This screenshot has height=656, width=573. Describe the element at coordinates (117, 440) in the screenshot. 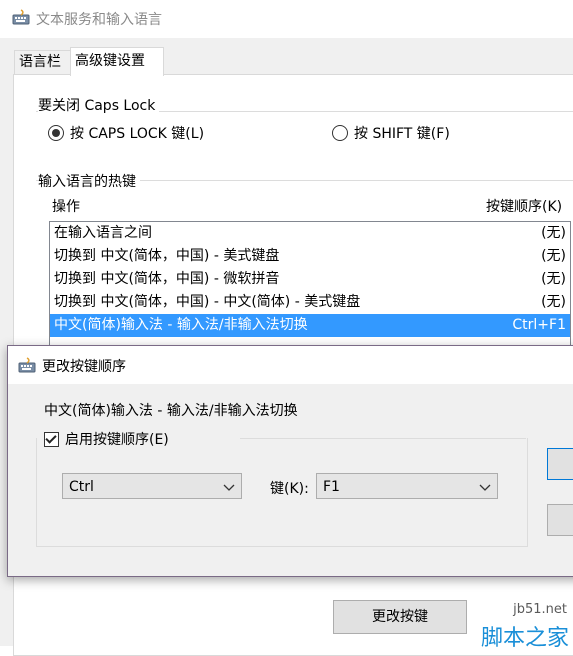

I see `enable-key-sequence-label: 启用按键顺序(E)` at that location.